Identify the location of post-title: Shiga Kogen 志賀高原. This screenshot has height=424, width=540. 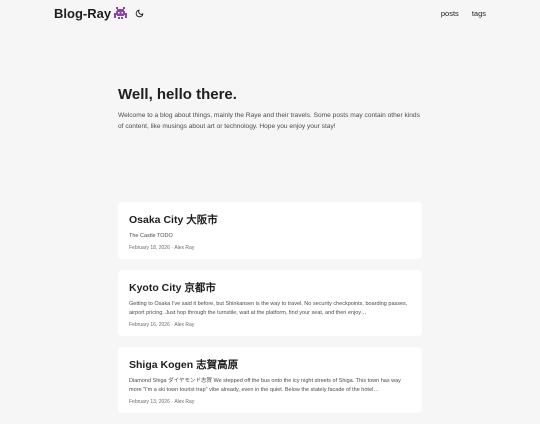
(270, 364).